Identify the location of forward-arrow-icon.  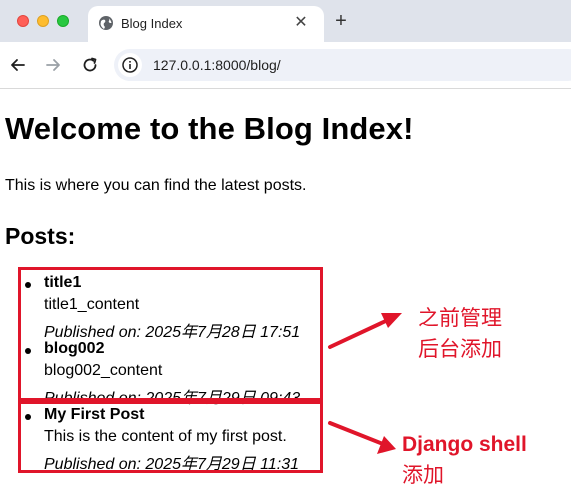
(53, 65).